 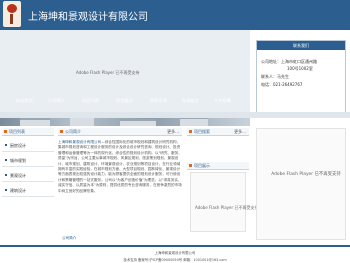 What do you see at coordinates (56, 101) in the screenshot?
I see `nav-item-about: 公司简介` at bounding box center [56, 101].